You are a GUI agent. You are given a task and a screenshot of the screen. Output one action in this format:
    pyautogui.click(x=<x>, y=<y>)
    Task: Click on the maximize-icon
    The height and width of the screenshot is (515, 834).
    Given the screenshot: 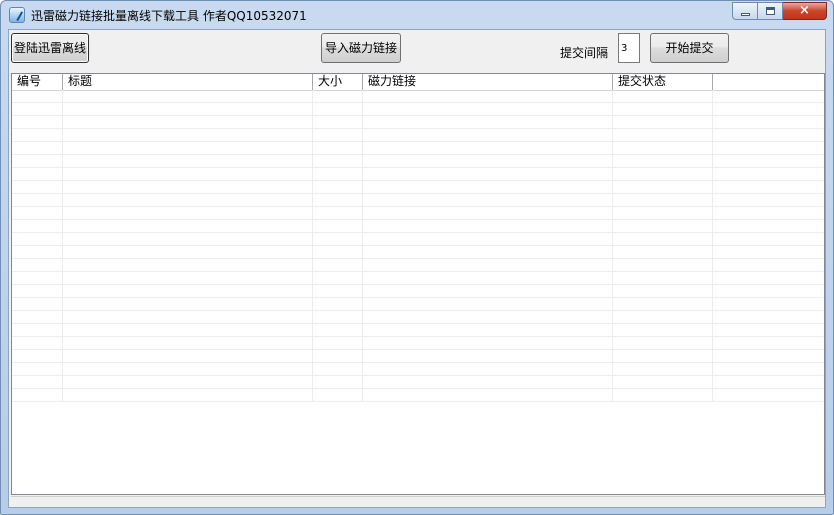 What is the action you would take?
    pyautogui.click(x=770, y=11)
    